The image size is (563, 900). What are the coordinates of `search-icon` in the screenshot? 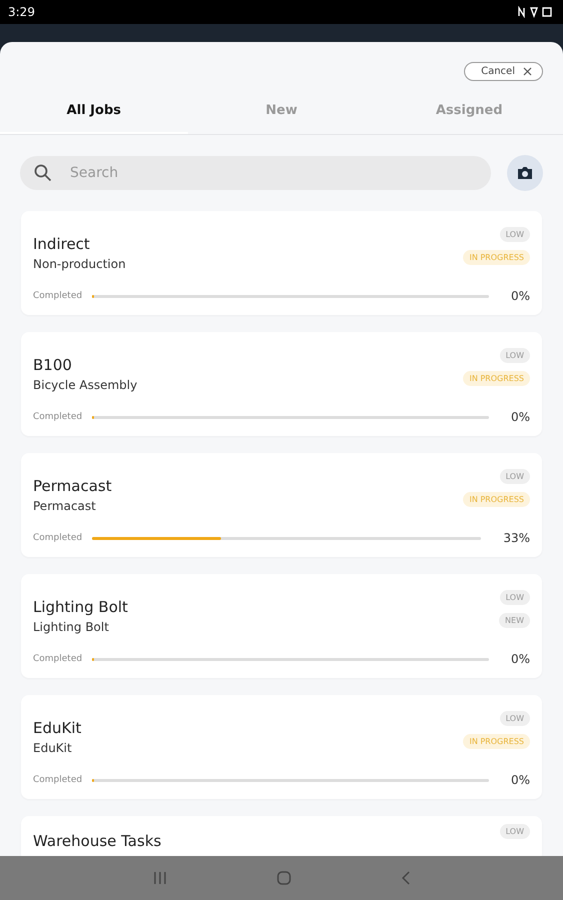 It's located at (43, 173).